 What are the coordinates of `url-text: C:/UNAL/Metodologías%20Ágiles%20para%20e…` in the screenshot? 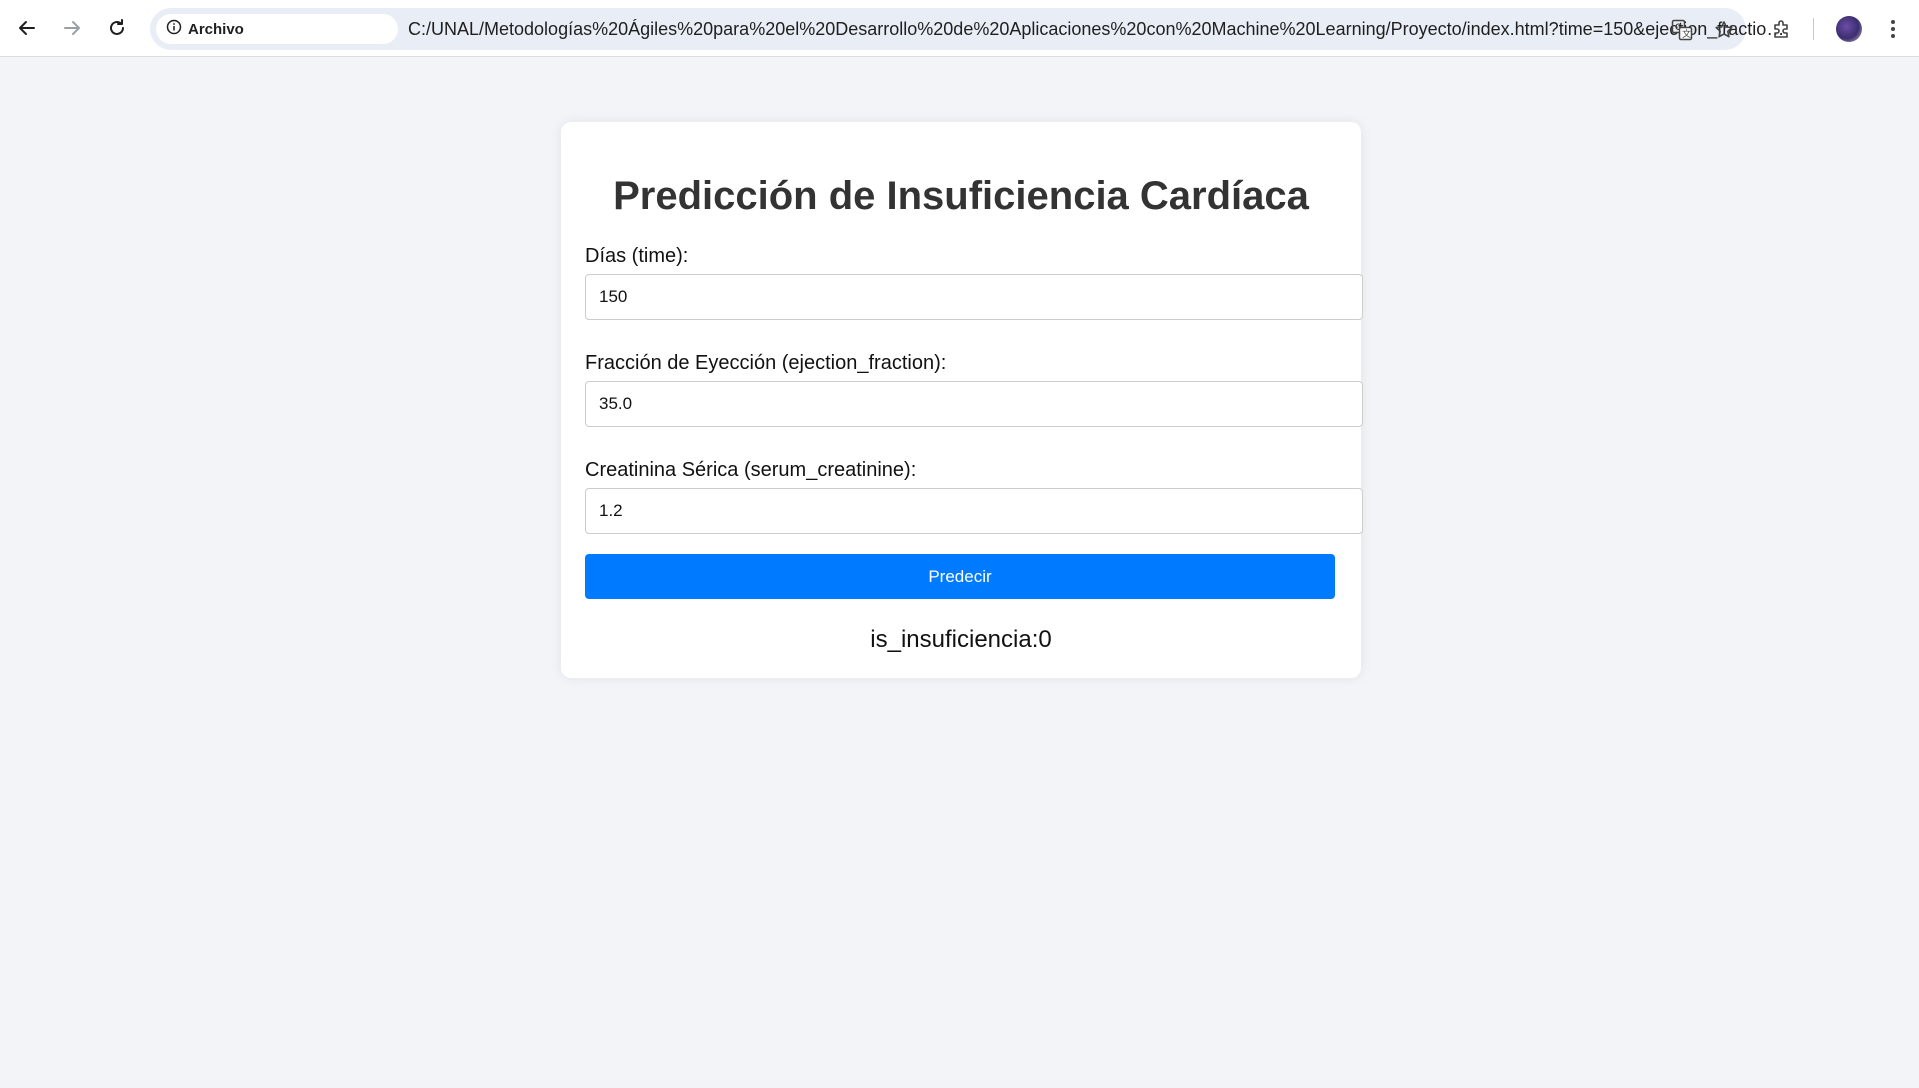 It's located at (1101, 29).